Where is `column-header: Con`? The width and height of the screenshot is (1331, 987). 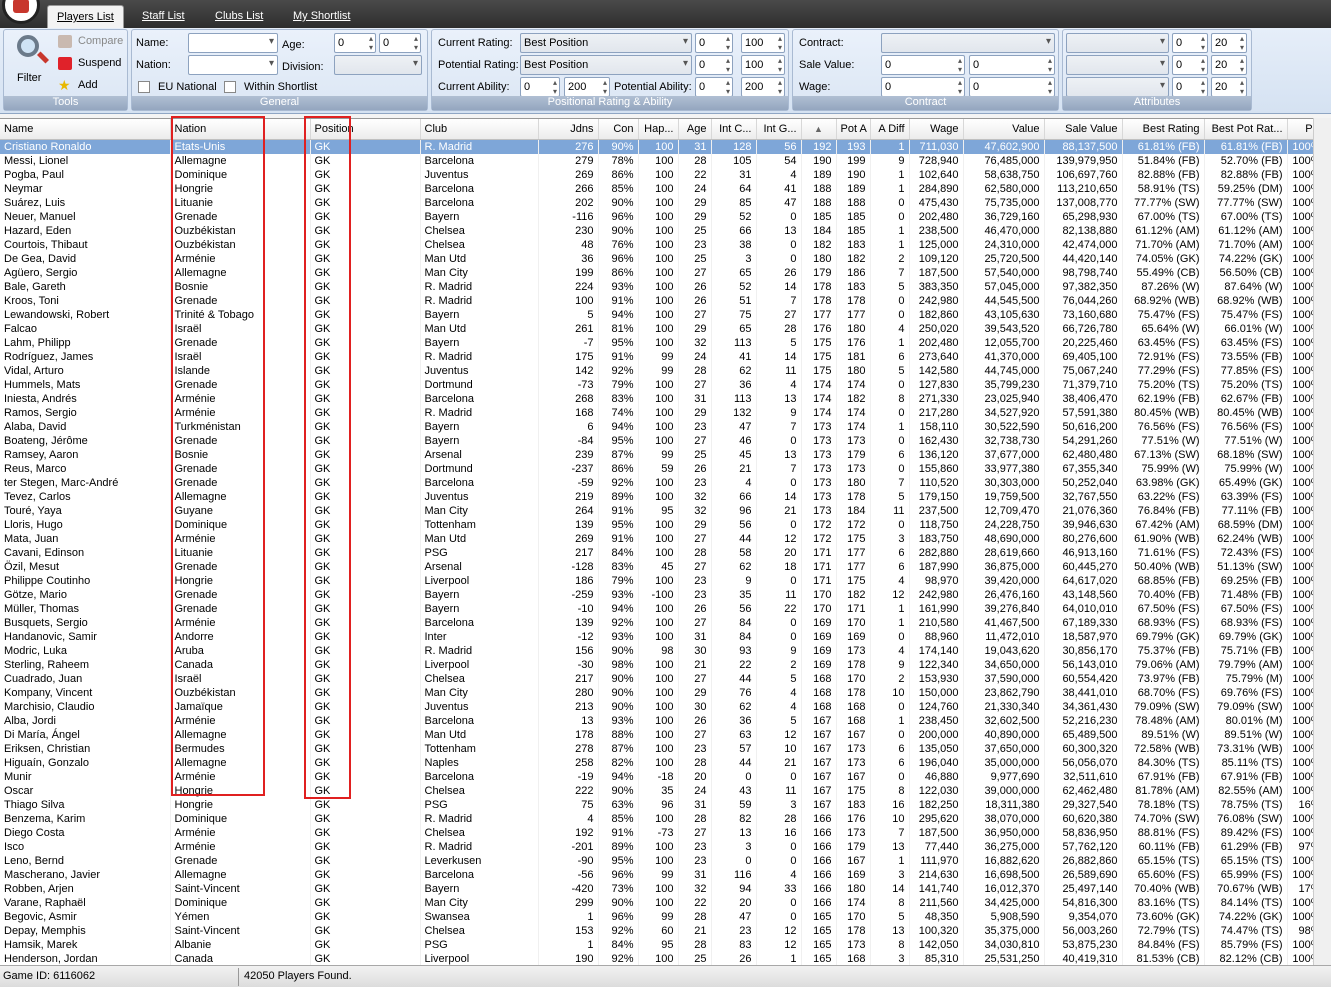 column-header: Con is located at coordinates (618, 129).